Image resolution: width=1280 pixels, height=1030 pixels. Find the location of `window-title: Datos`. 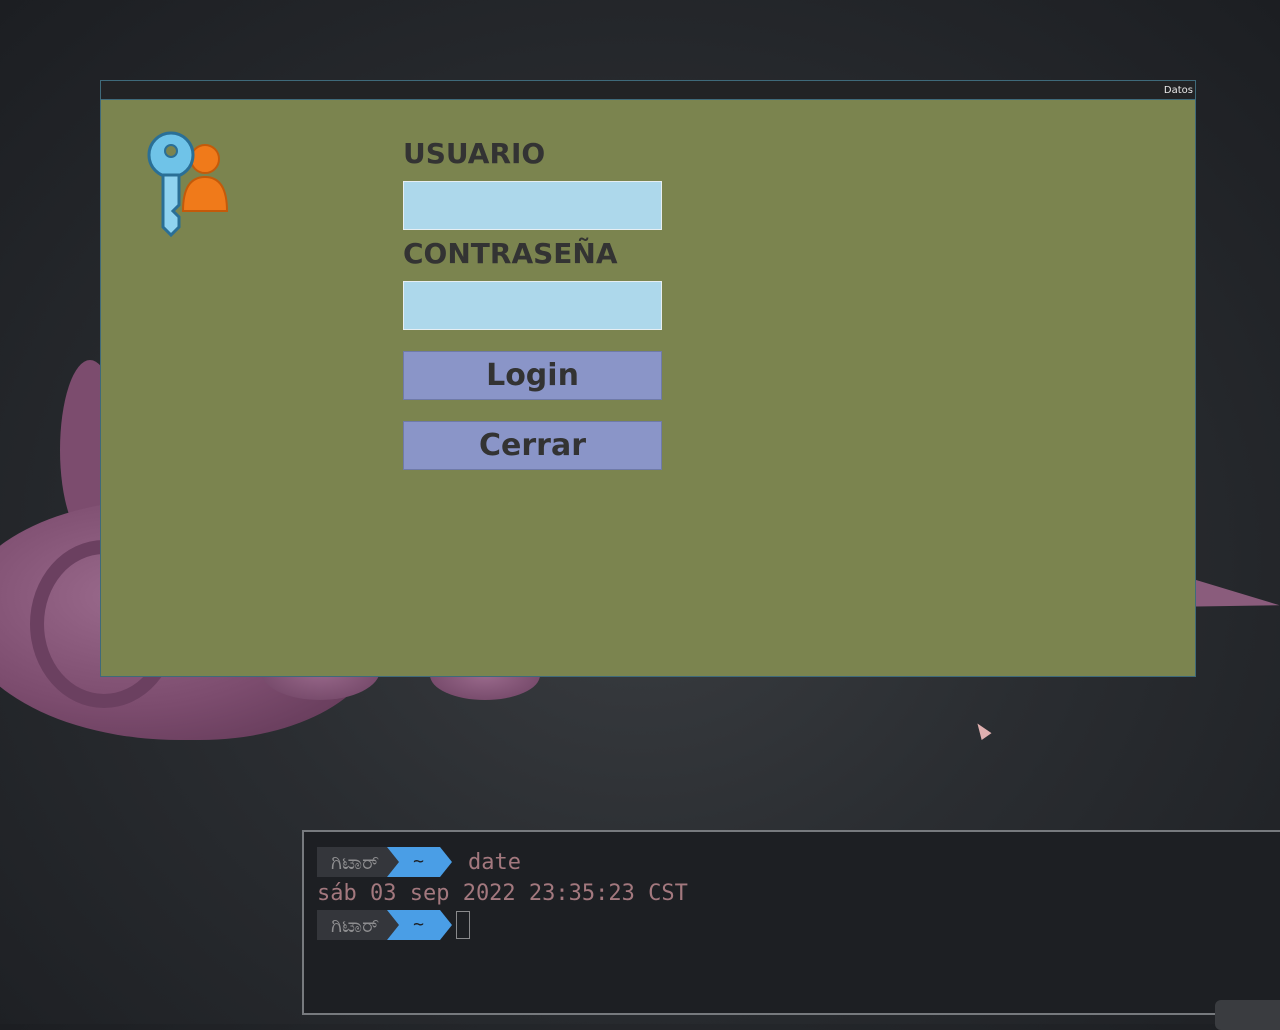

window-title: Datos is located at coordinates (1178, 90).